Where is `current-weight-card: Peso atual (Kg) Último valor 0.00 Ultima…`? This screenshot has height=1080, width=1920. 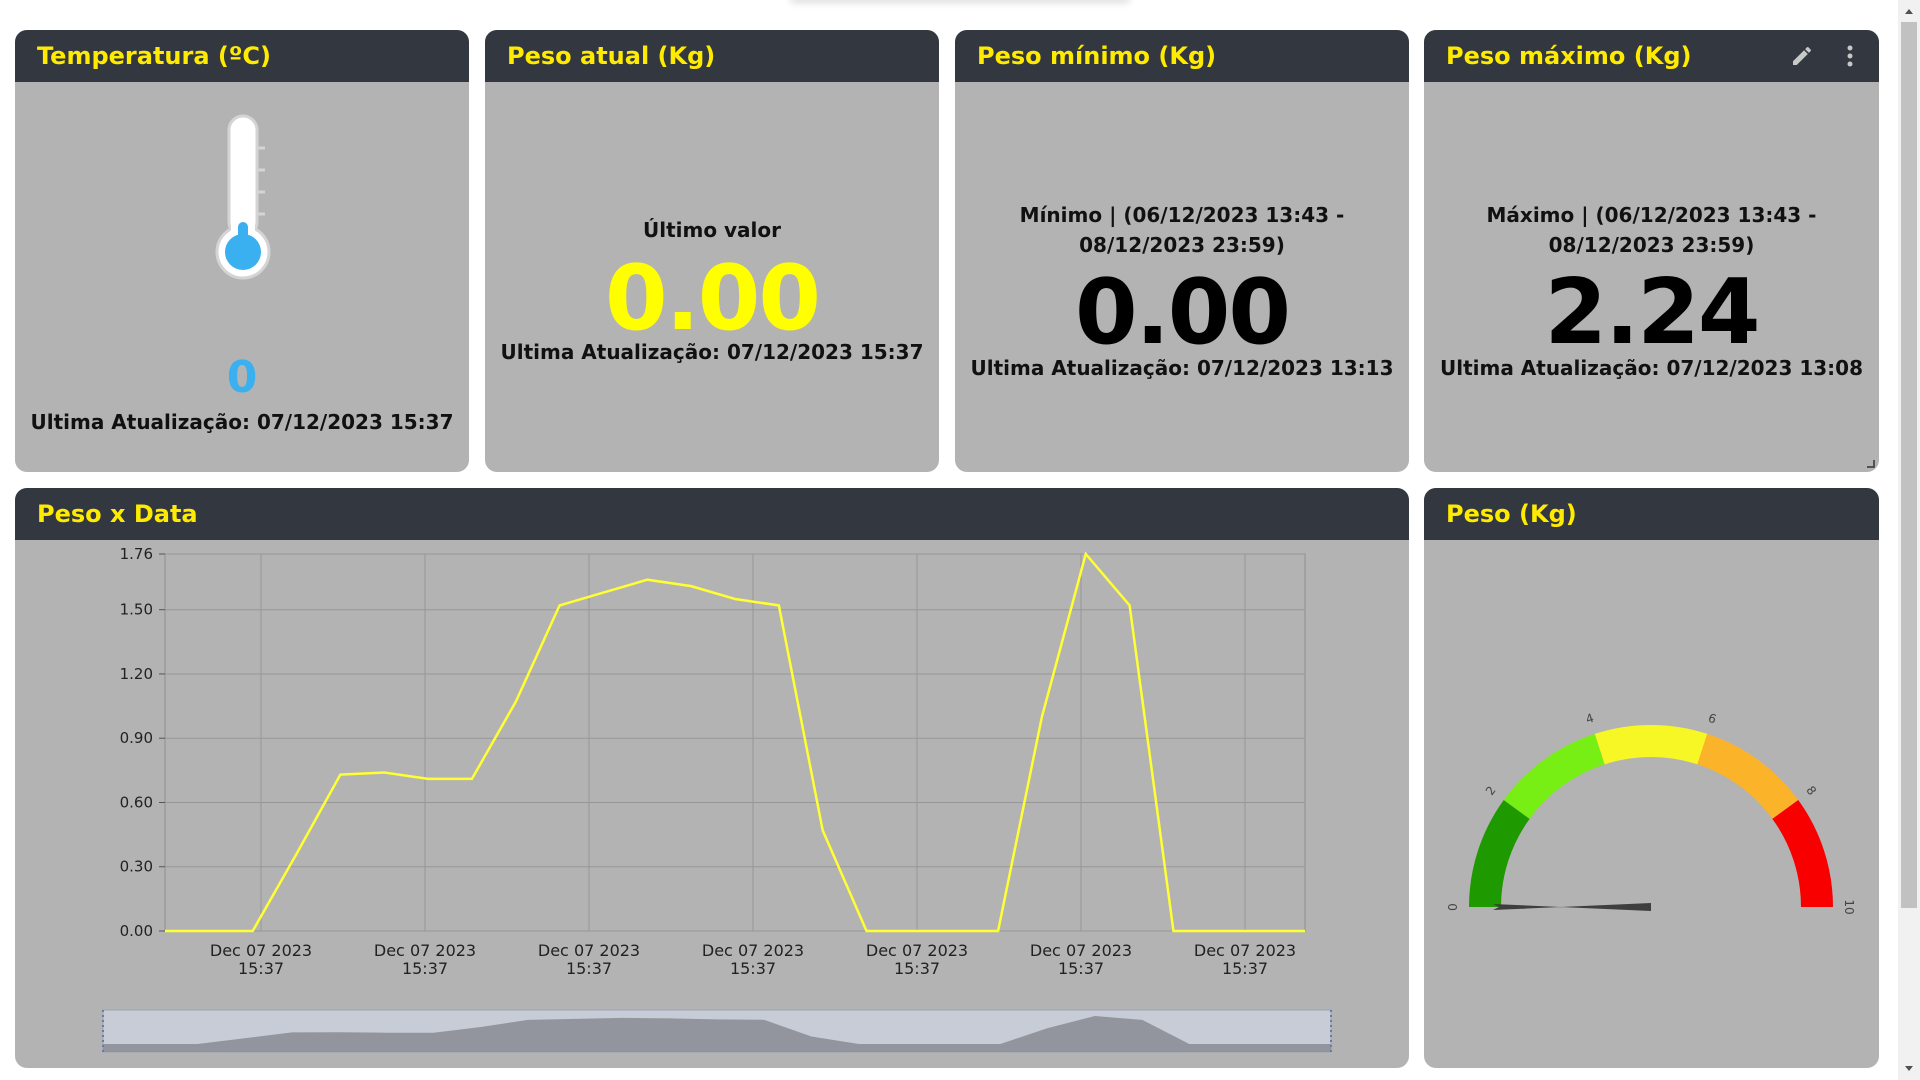
current-weight-card: Peso atual (Kg) Último valor 0.00 Ultima… is located at coordinates (712, 251).